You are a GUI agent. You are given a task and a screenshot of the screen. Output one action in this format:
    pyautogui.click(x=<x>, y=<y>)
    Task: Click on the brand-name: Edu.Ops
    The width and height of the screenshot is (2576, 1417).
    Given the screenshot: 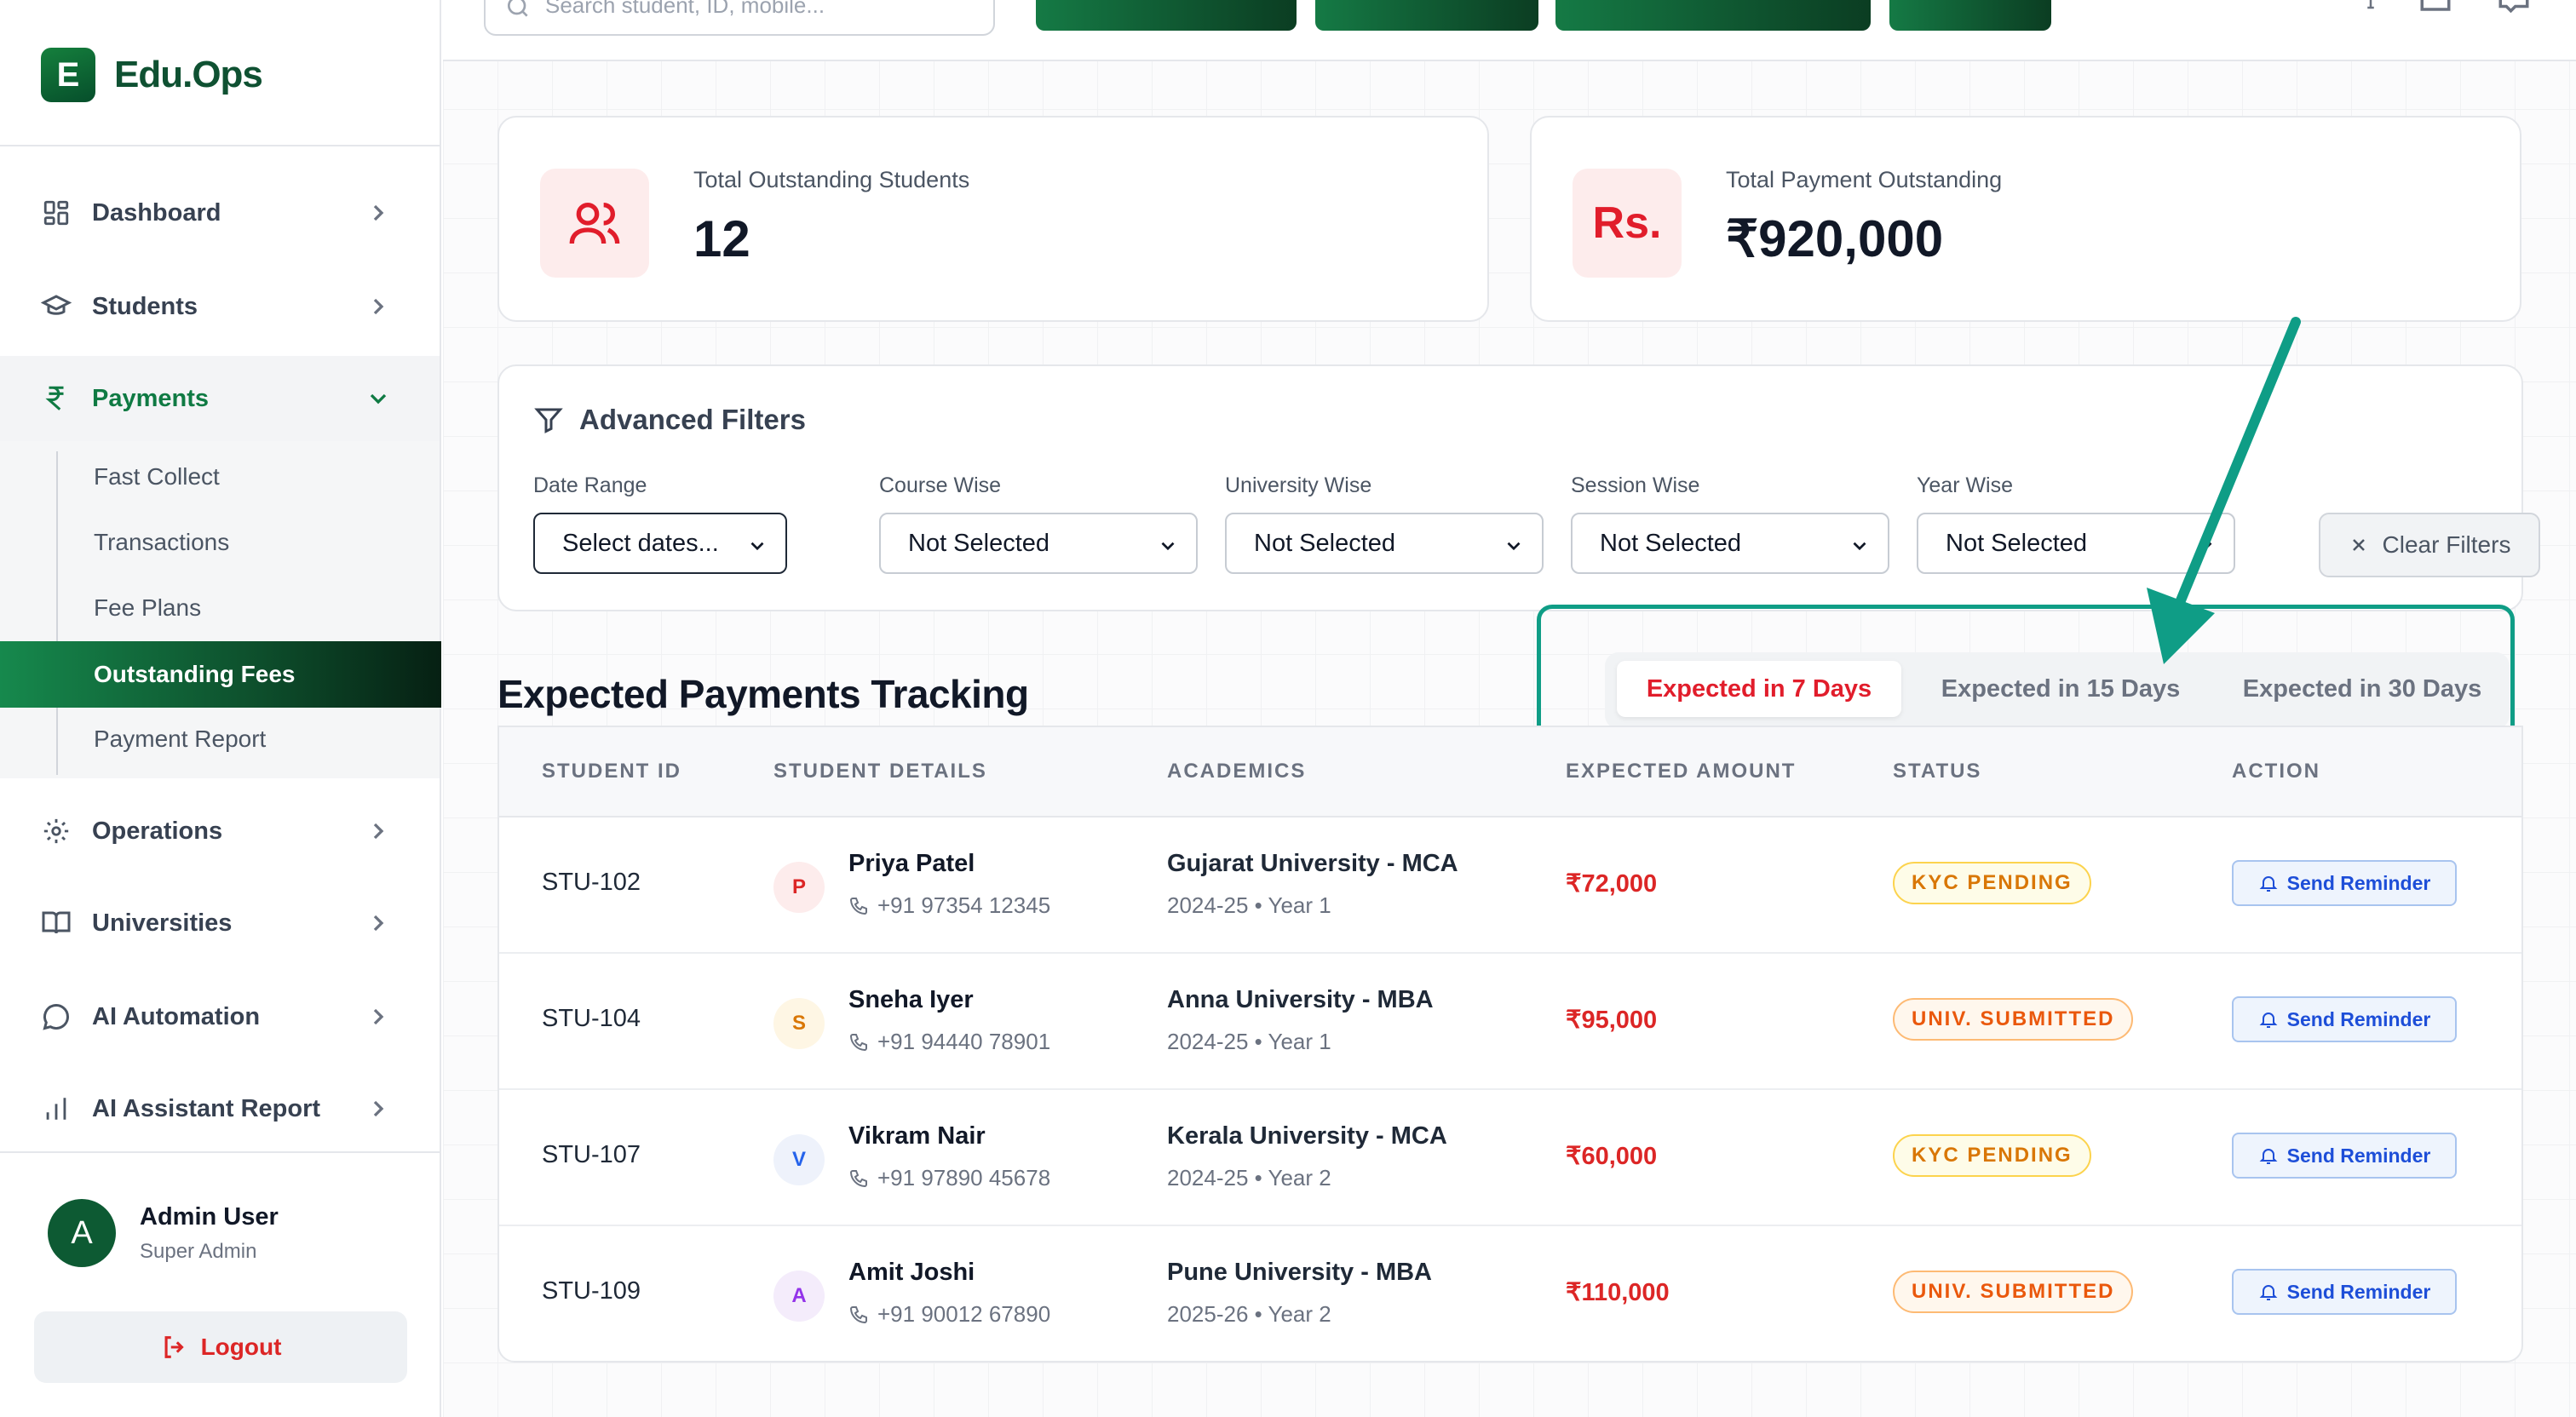 What is the action you would take?
    pyautogui.click(x=188, y=74)
    